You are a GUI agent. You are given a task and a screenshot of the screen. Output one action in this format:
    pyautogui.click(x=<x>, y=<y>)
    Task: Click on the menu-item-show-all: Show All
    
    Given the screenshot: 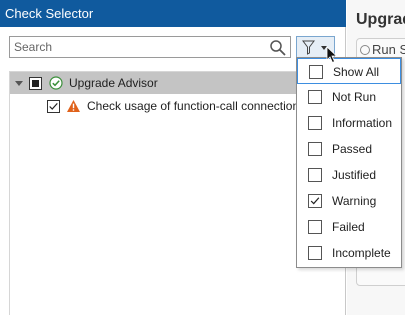 What is the action you would take?
    pyautogui.click(x=349, y=71)
    